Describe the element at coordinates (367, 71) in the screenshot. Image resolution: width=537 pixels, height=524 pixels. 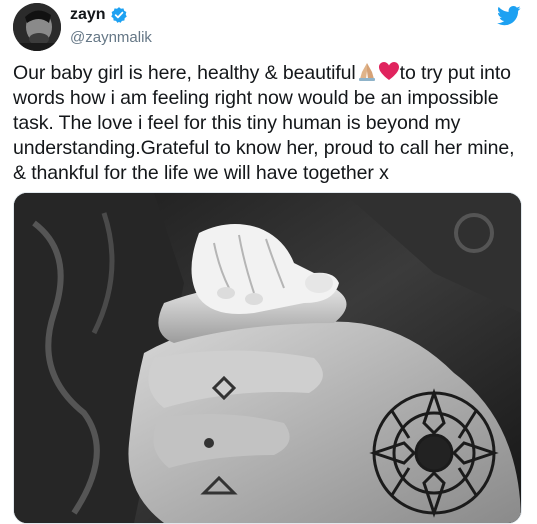
I see `folded-hands-icon` at that location.